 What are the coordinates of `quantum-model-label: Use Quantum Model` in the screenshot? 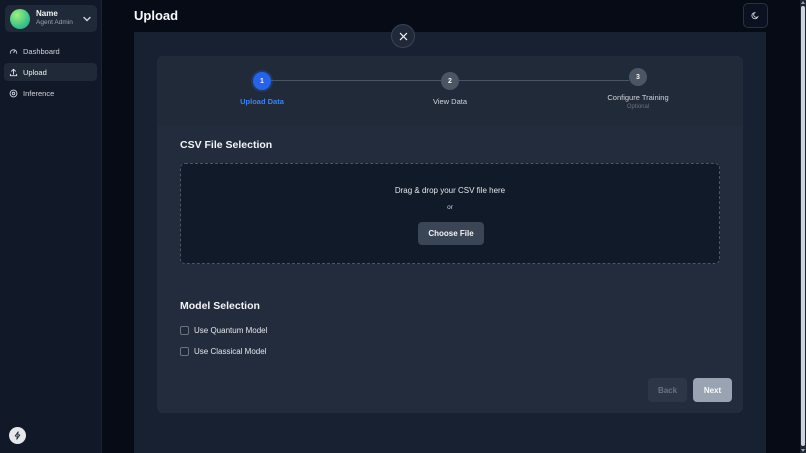 It's located at (231, 330).